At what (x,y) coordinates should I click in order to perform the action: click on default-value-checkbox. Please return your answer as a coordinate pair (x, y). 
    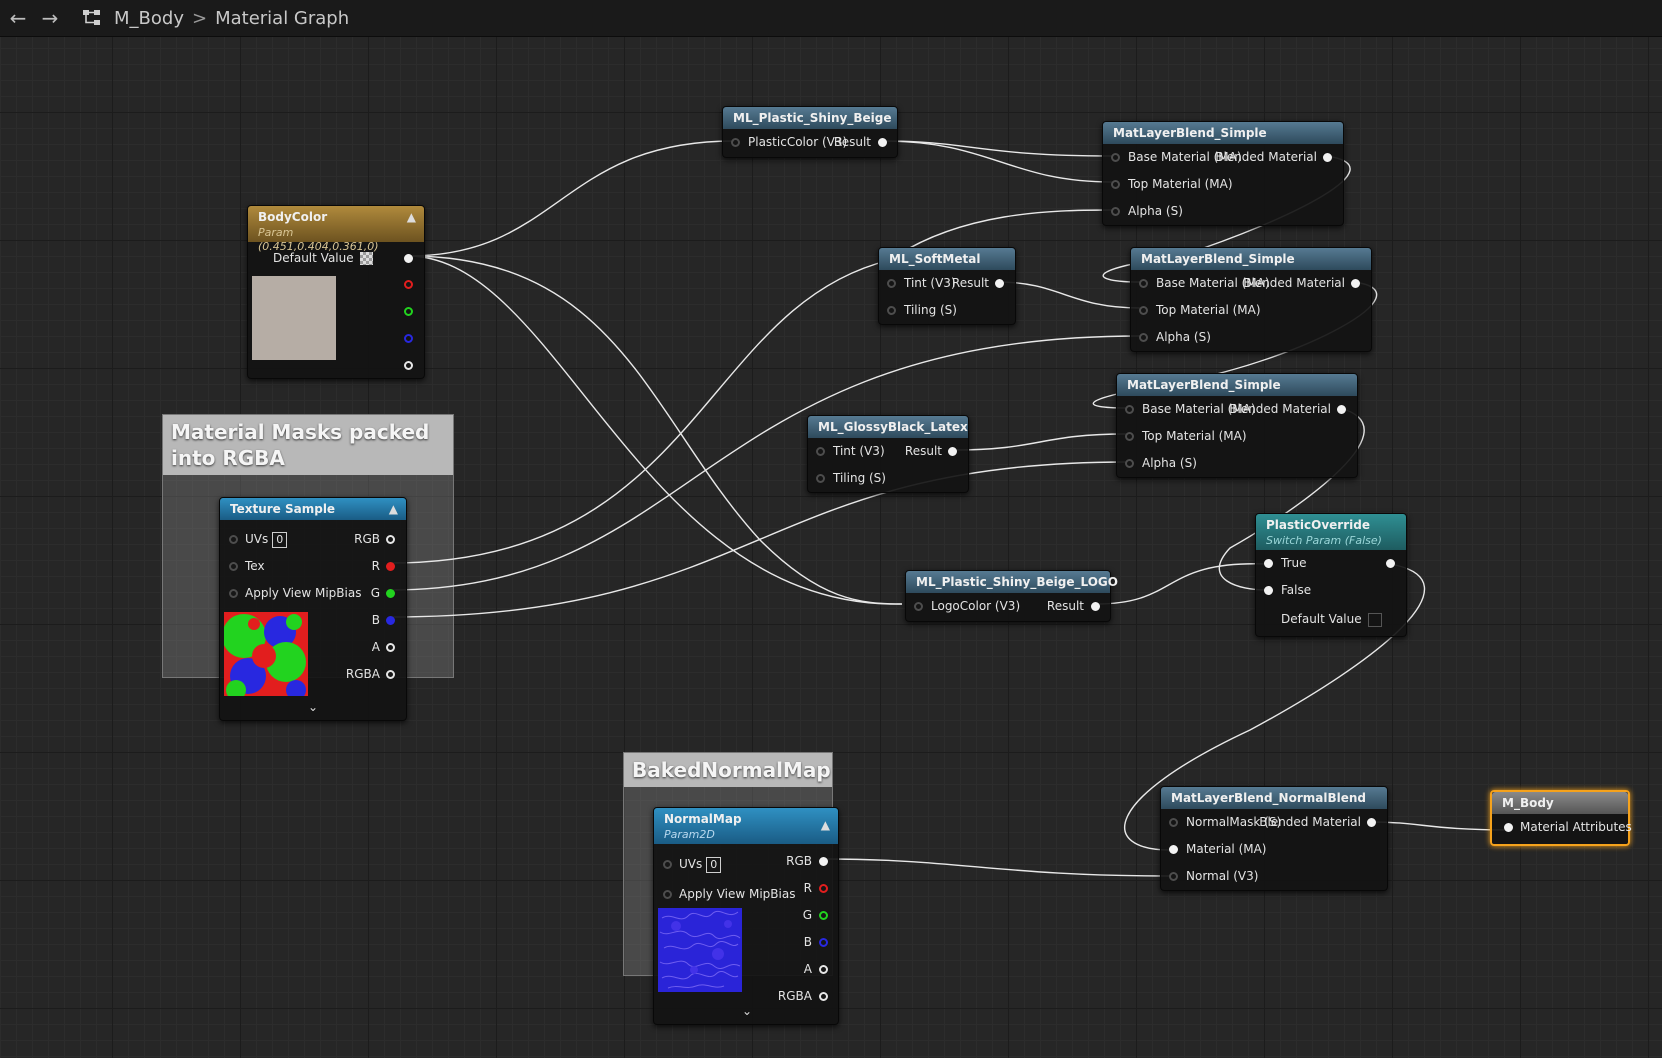
    Looking at the image, I should click on (1374, 619).